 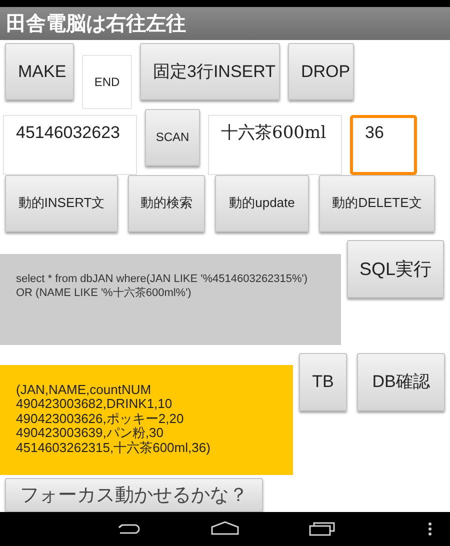 What do you see at coordinates (275, 144) in the screenshot?
I see `input-field: 十六茶600ml` at bounding box center [275, 144].